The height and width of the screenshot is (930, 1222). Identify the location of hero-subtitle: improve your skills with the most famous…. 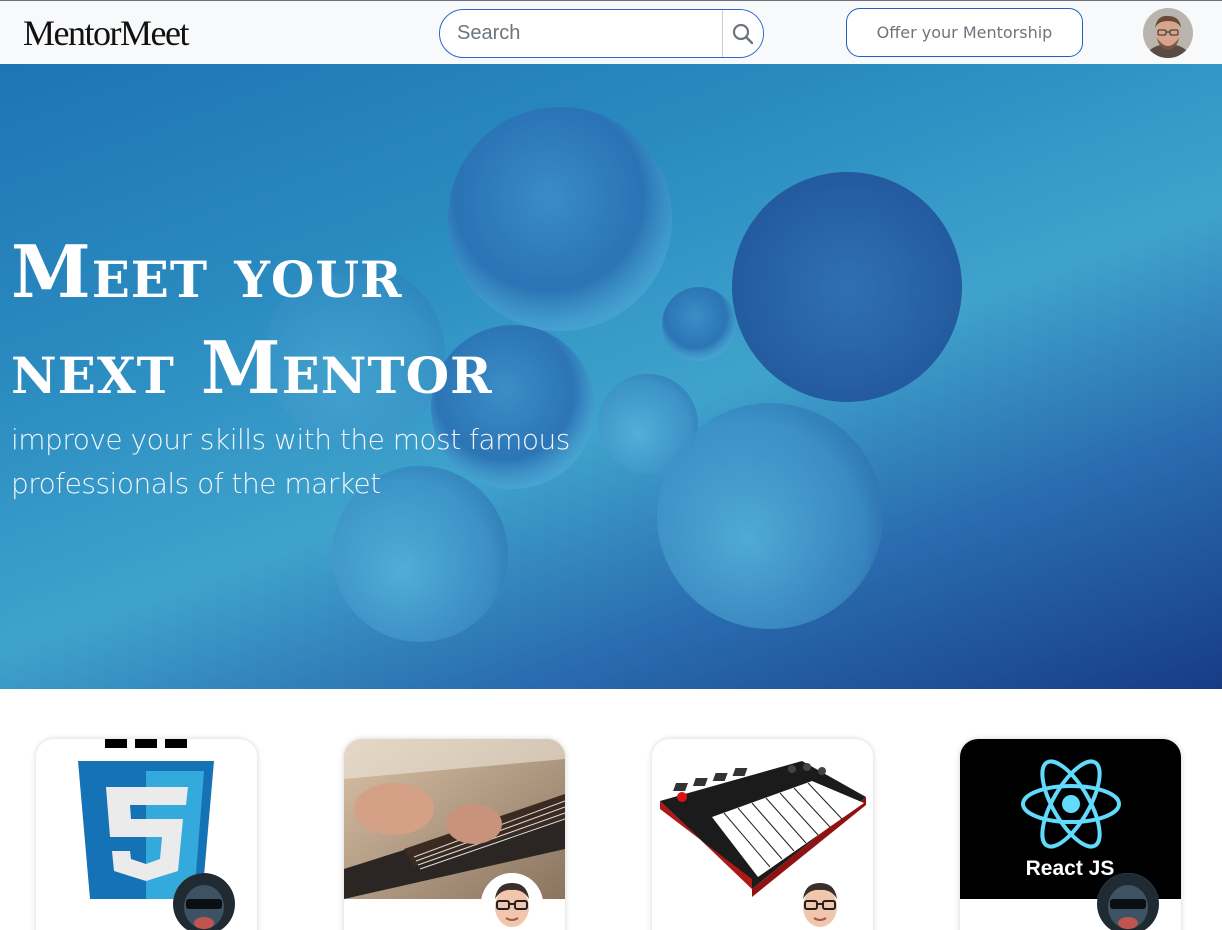
(290, 461).